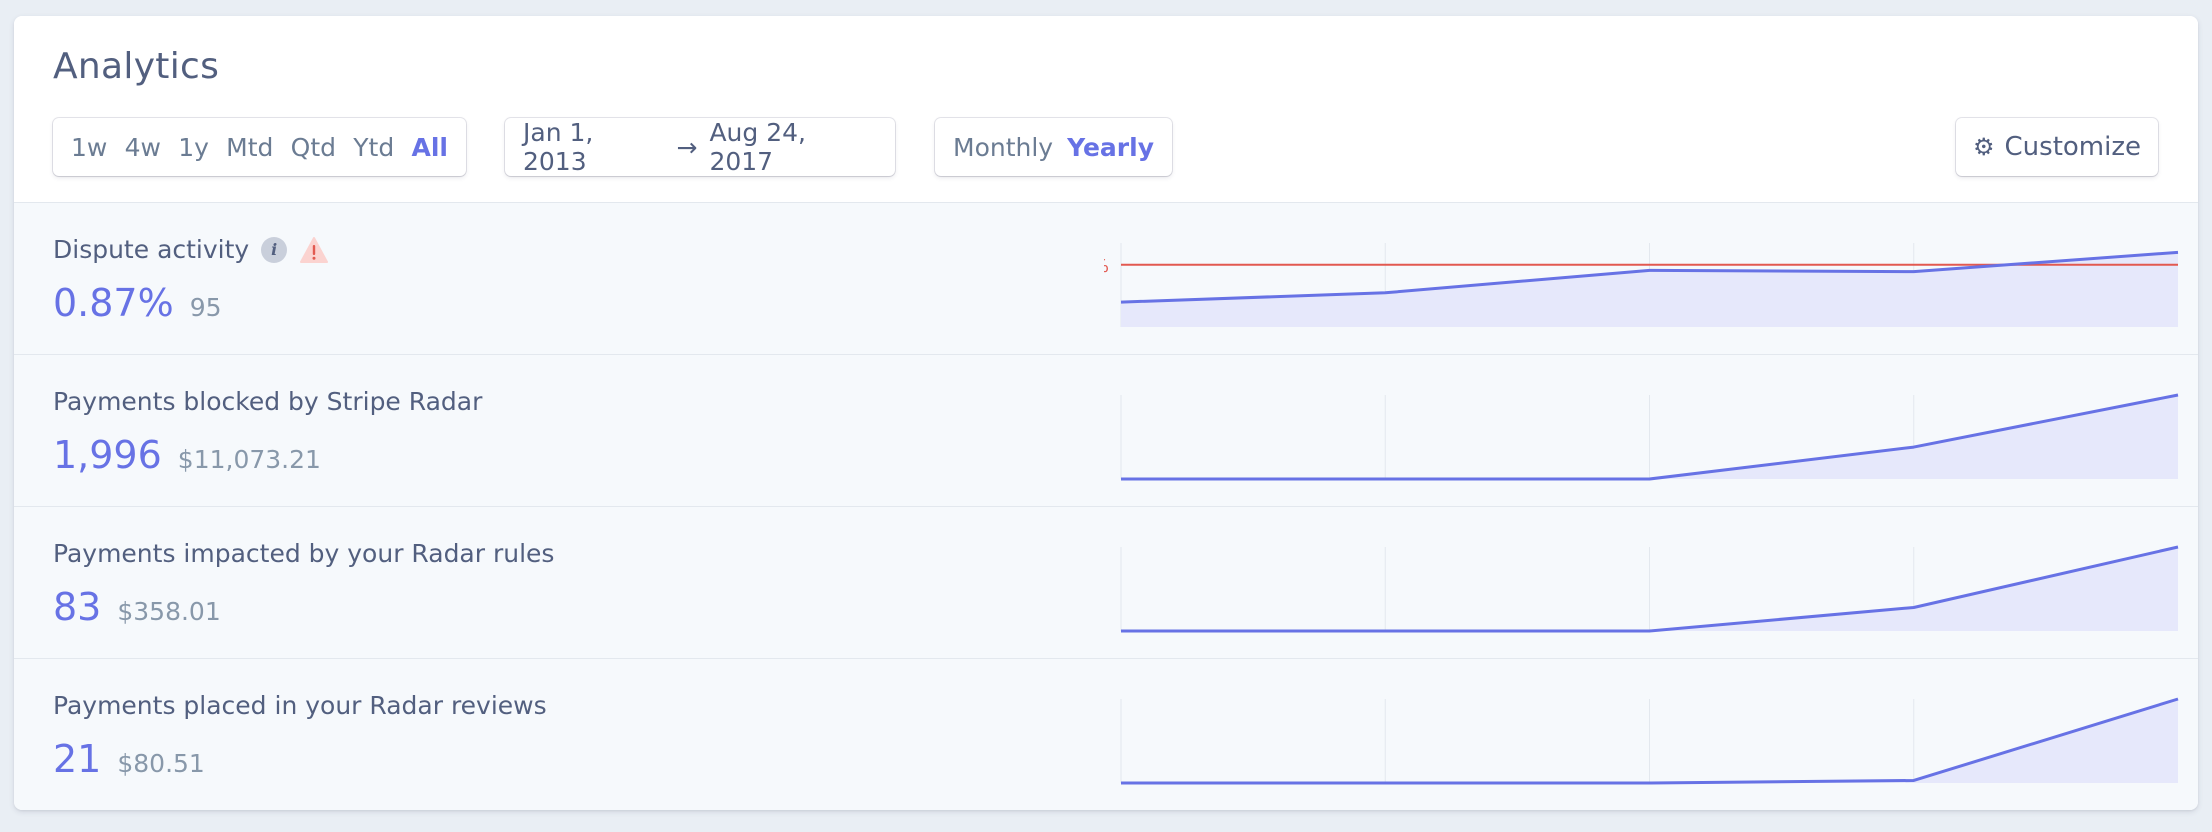 This screenshot has height=832, width=2212. What do you see at coordinates (249, 459) in the screenshot?
I see `metric-subvalue: $11,073.21` at bounding box center [249, 459].